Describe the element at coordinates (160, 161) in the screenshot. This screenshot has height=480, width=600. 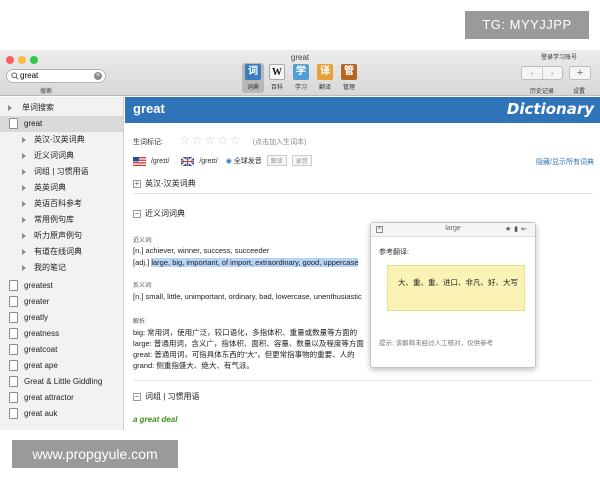
I see `pronunciation-us: /greɪt/` at that location.